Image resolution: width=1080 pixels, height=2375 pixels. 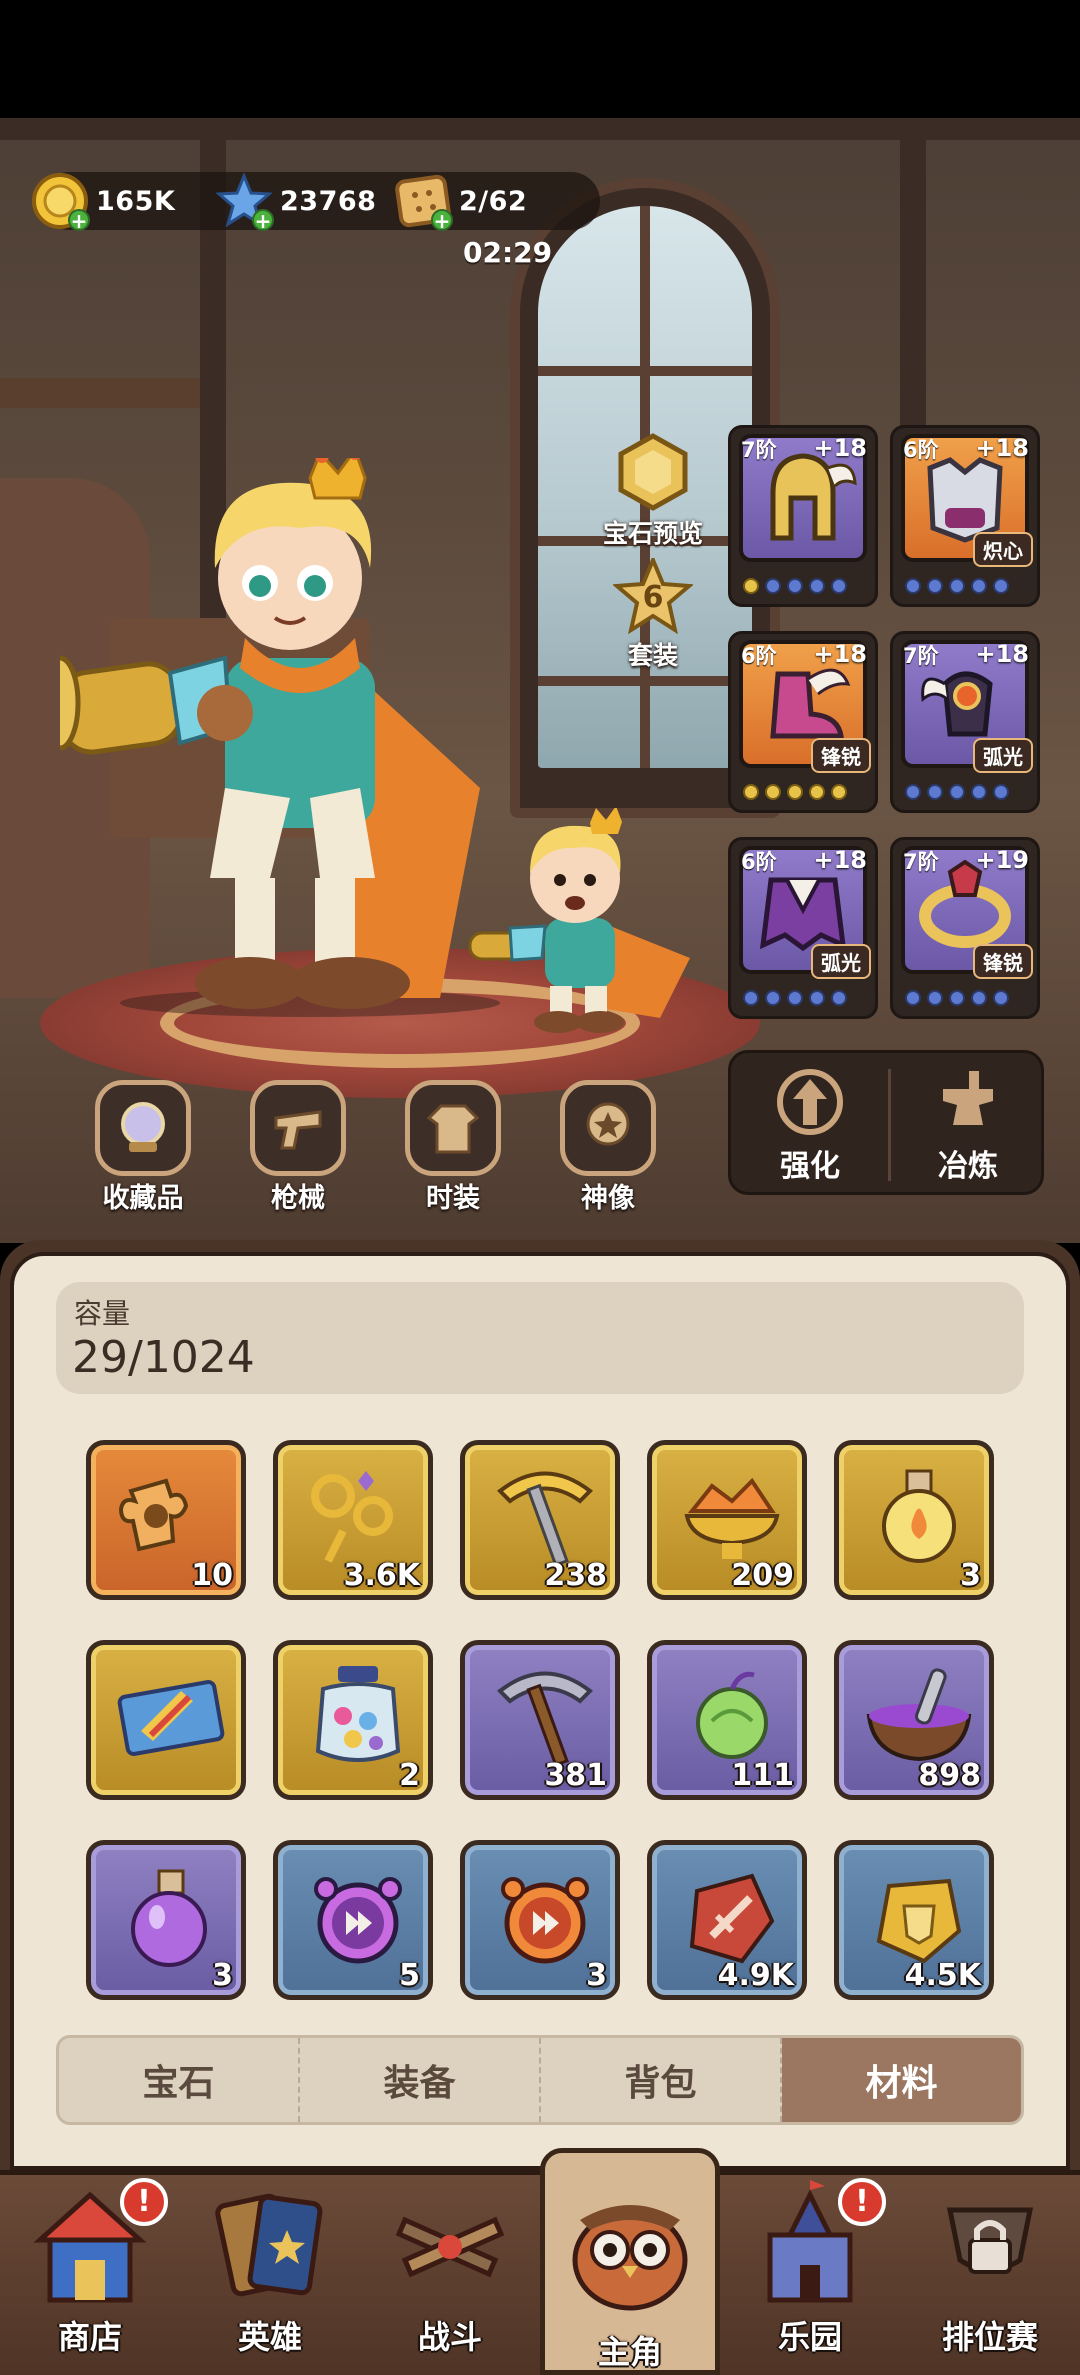 I want to click on gun-icon, so click(x=298, y=1130).